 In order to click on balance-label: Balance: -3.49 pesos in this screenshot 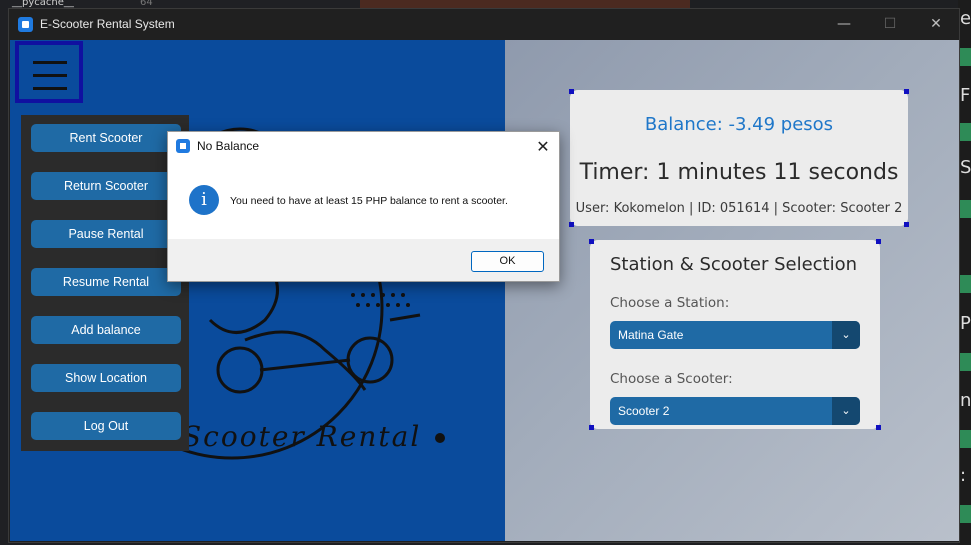, I will do `click(739, 124)`.